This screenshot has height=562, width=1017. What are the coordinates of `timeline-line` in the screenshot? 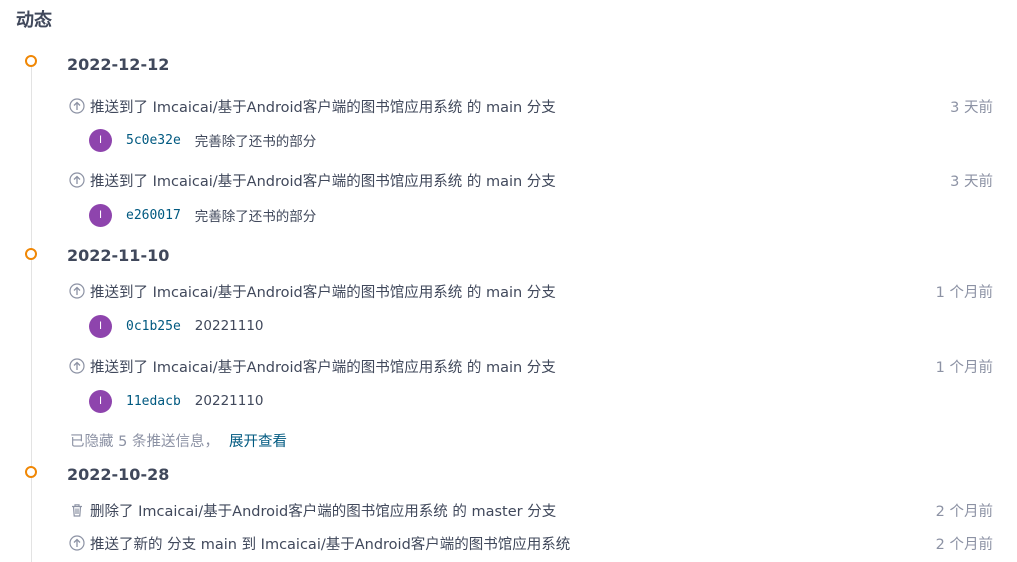 It's located at (31, 314).